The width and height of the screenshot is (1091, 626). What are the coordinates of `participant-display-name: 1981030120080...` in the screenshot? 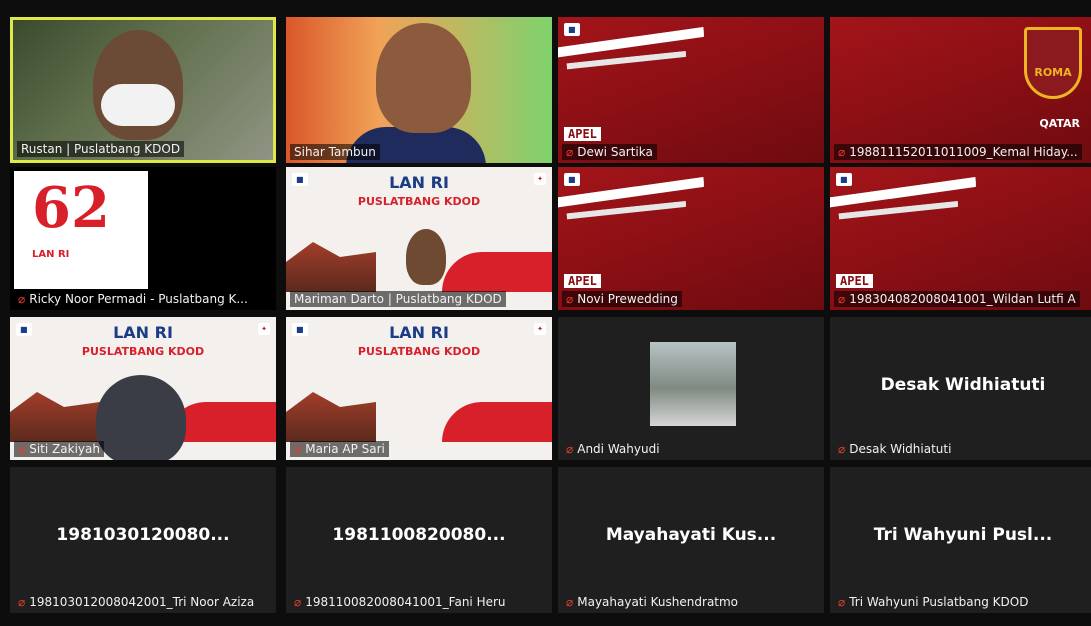 It's located at (143, 535).